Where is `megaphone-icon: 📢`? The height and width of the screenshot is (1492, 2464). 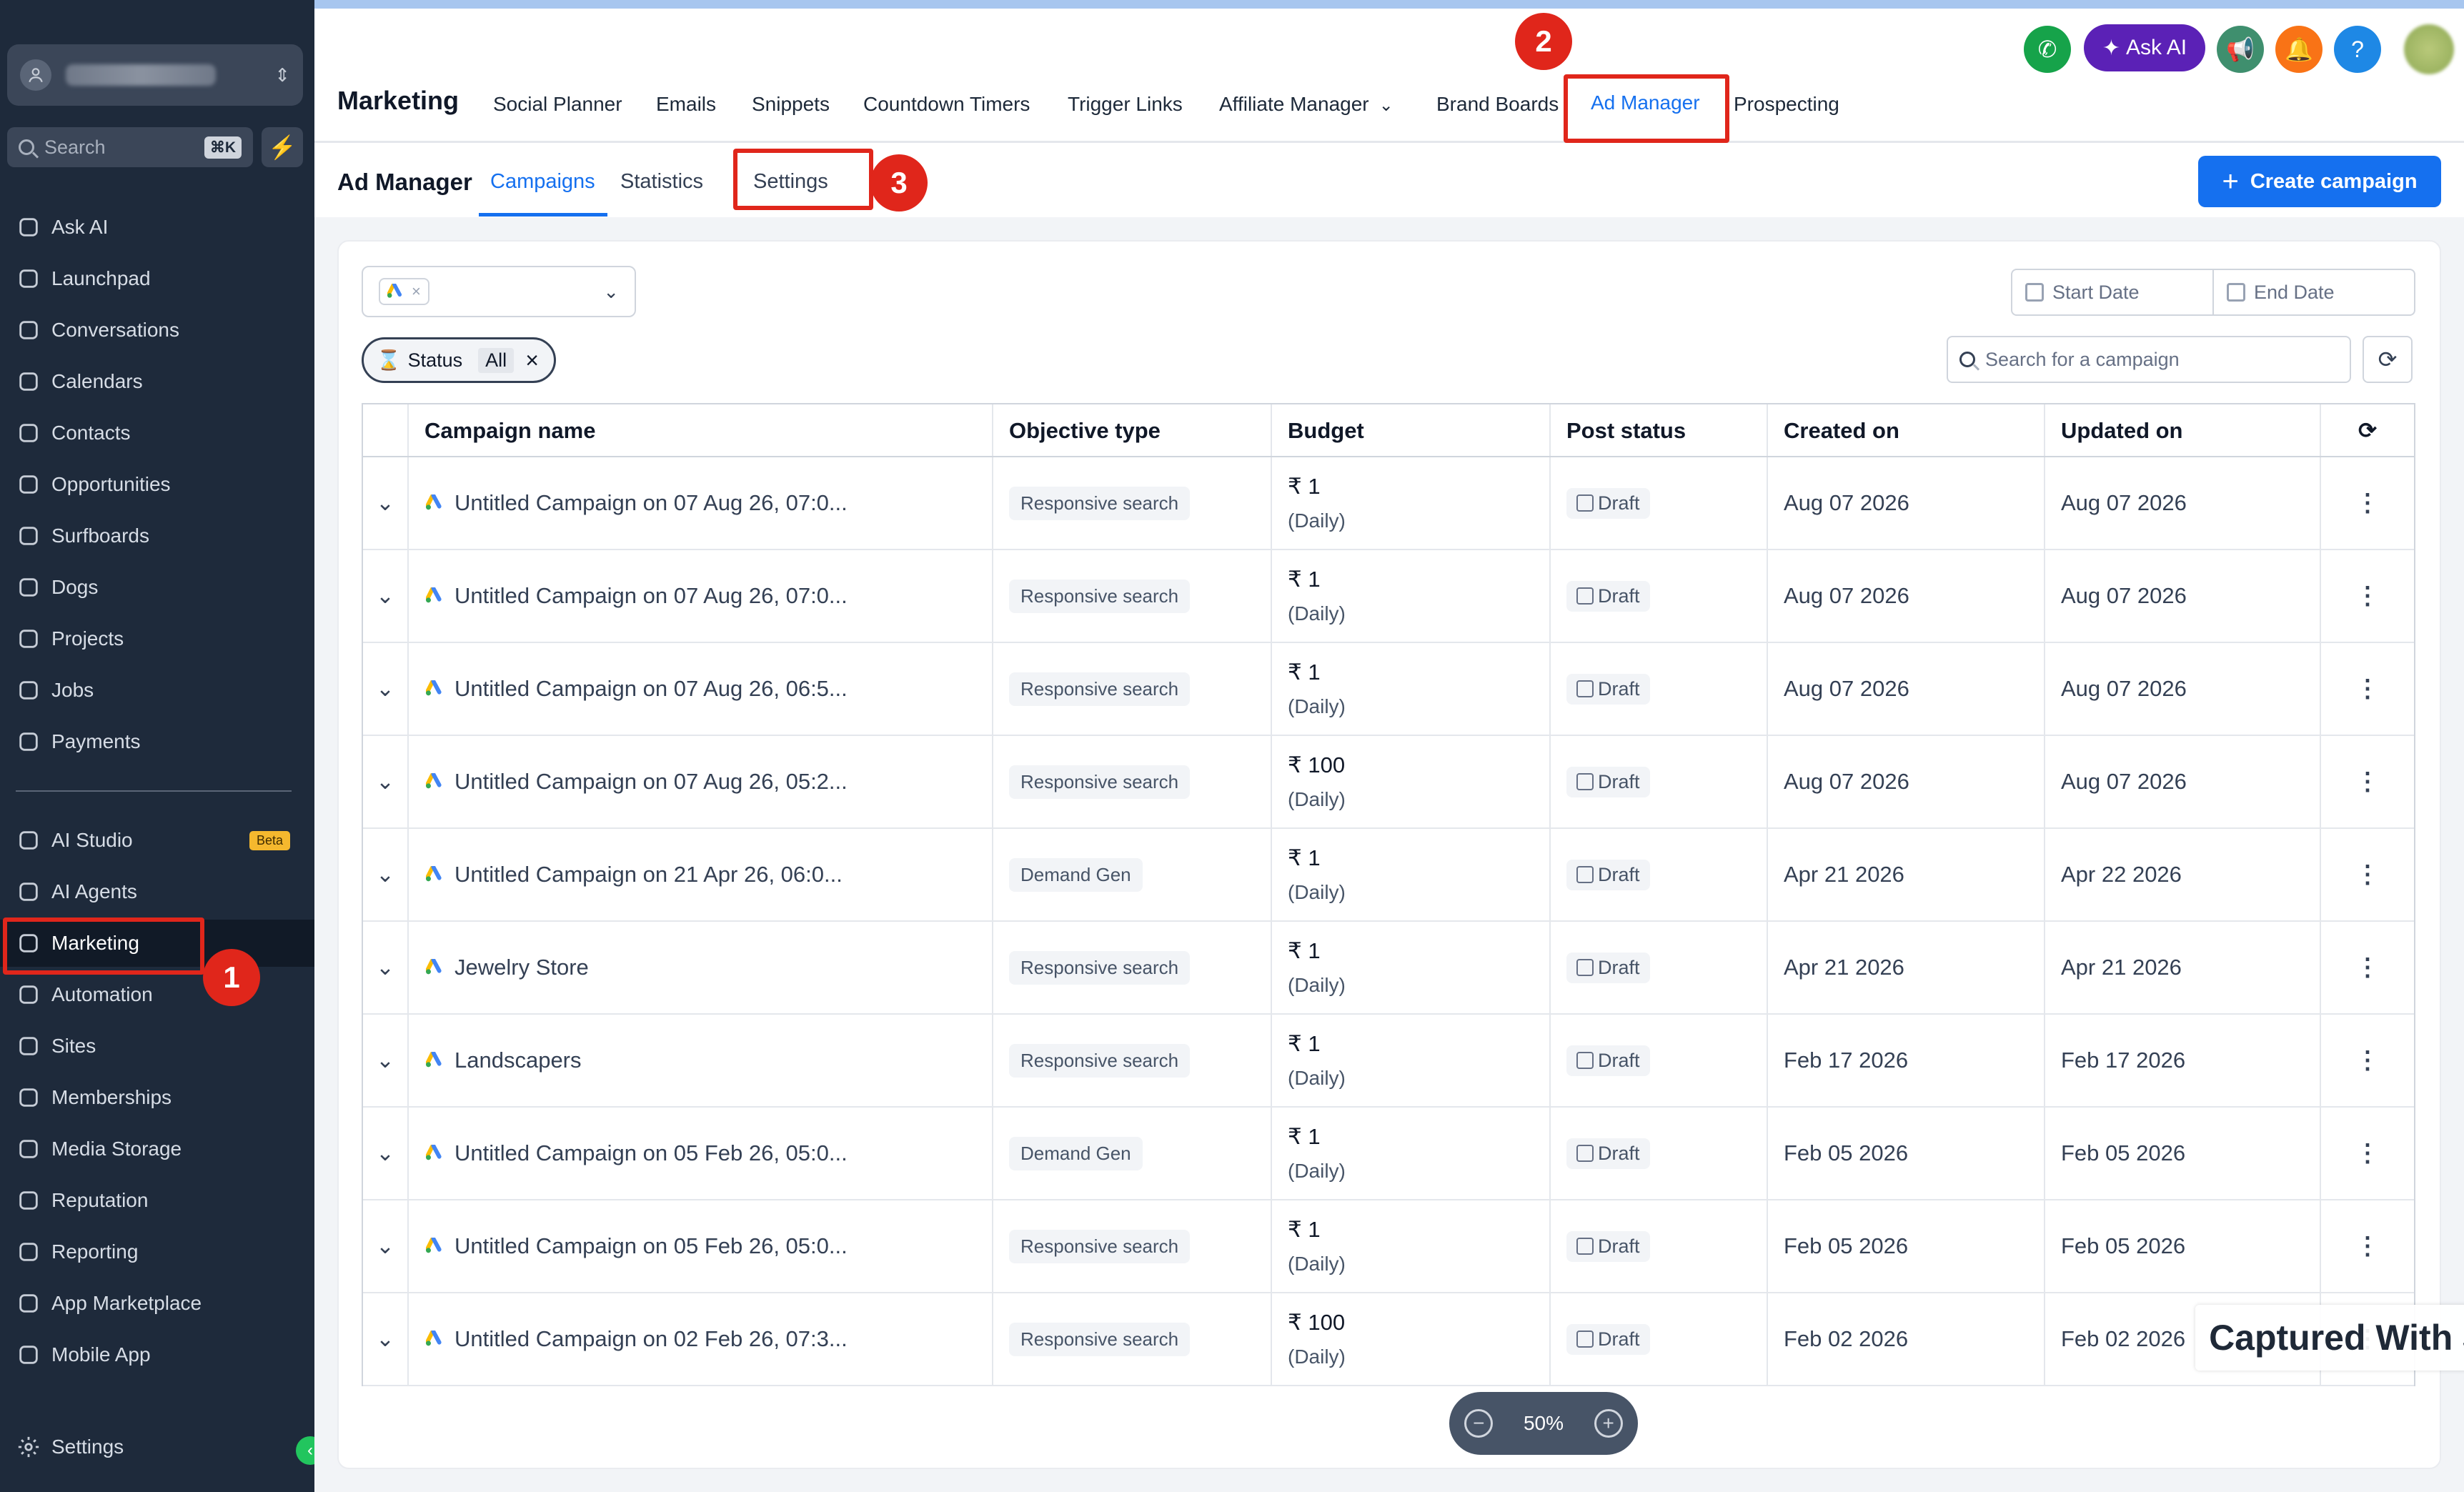
megaphone-icon: 📢 is located at coordinates (2240, 50).